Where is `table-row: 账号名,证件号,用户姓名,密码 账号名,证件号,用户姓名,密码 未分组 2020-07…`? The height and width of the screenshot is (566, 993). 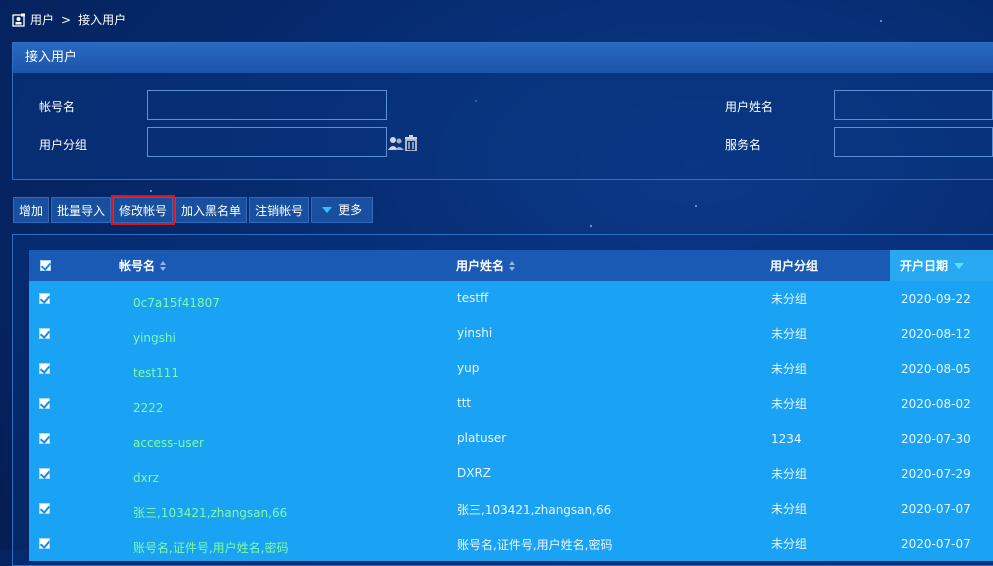
table-row: 账号名,证件号,用户姓名,密码 账号名,证件号,用户姓名,密码 未分组 2020-07… is located at coordinates (511, 543).